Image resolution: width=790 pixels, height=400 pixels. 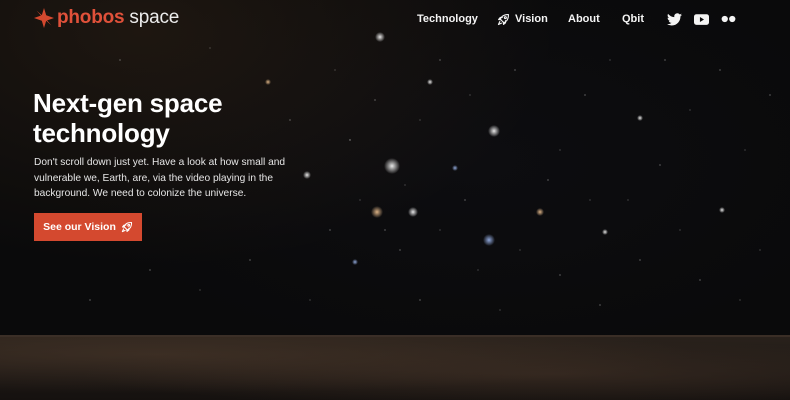 I want to click on flickr-icon, so click(x=728, y=19).